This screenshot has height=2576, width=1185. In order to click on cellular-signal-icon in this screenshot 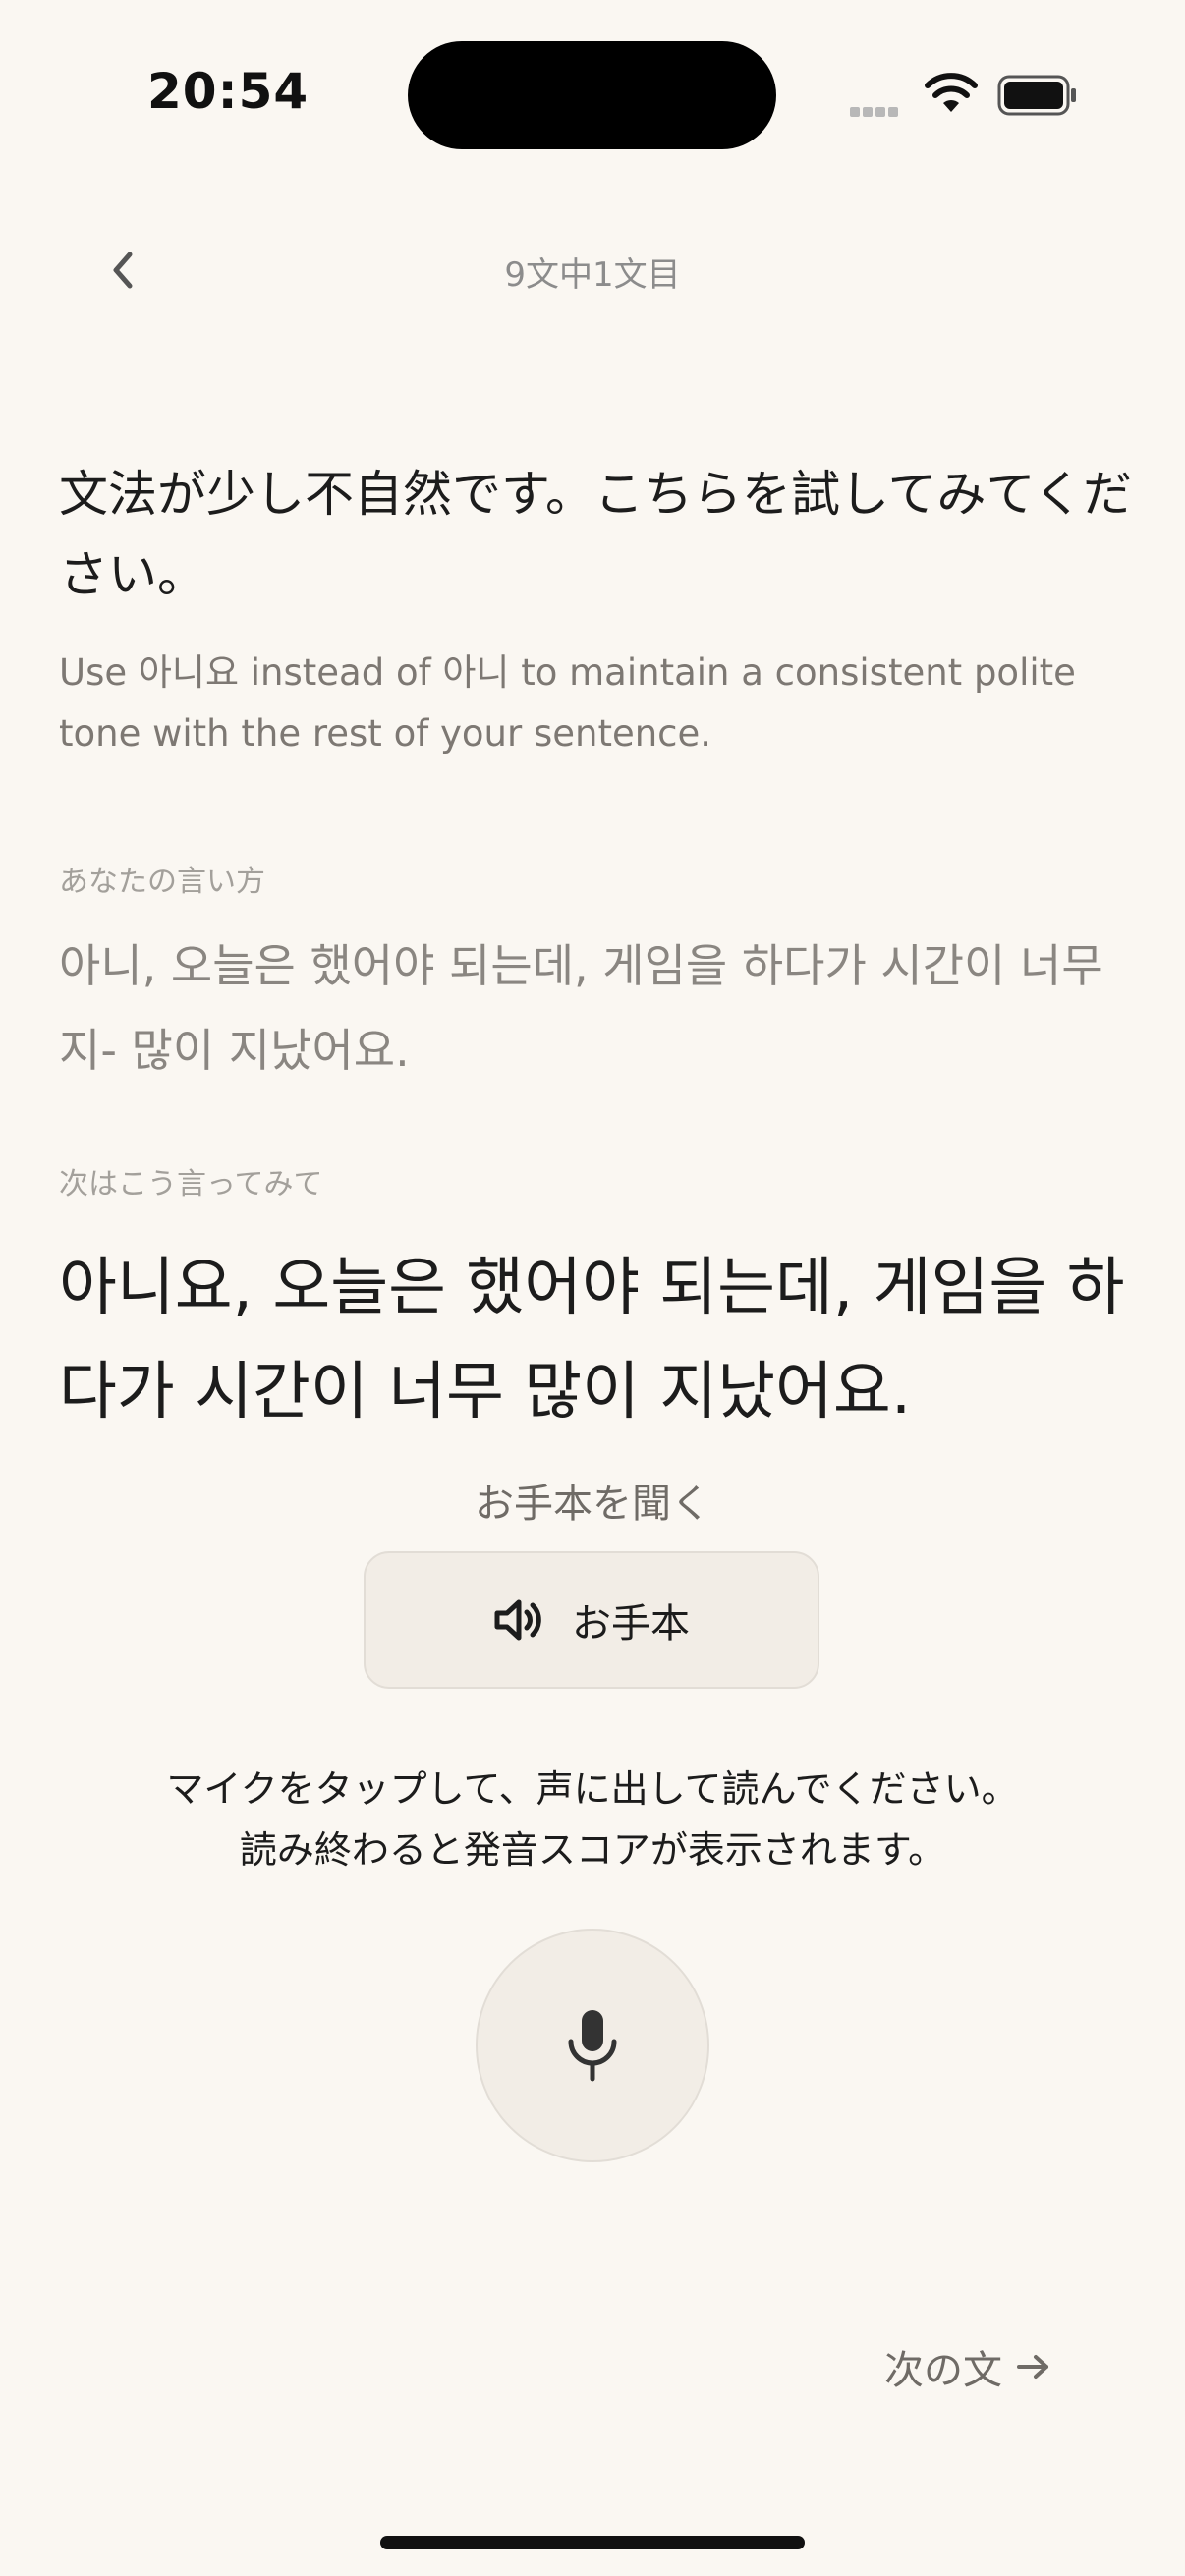, I will do `click(876, 111)`.